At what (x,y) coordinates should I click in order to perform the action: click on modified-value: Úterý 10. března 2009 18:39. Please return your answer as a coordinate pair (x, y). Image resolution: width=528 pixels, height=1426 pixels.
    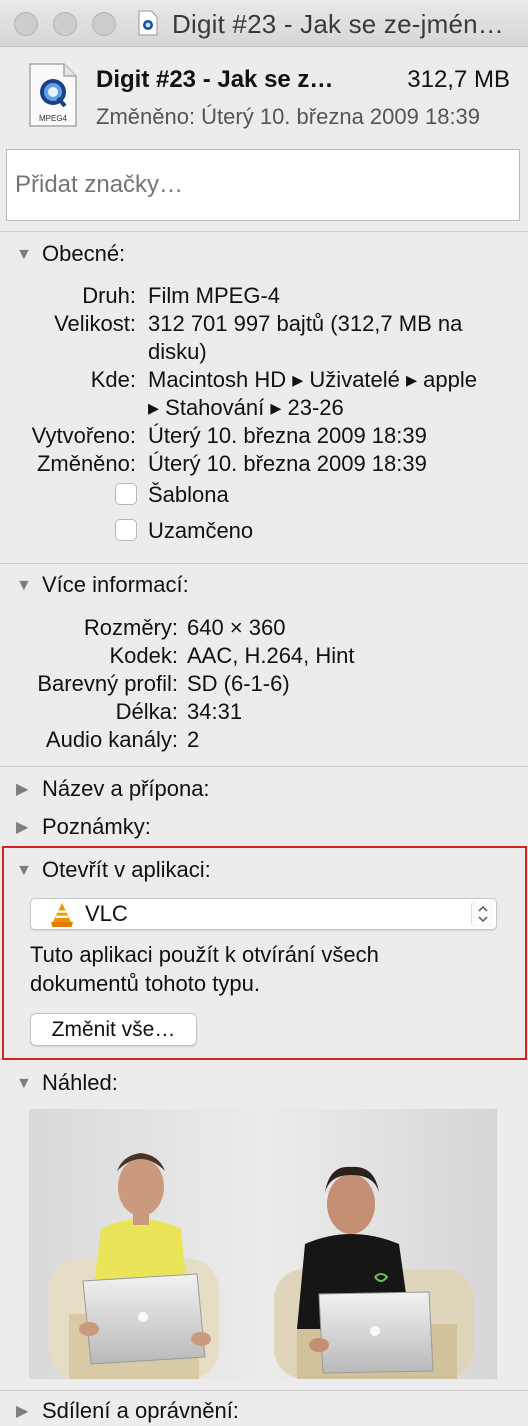
    Looking at the image, I should click on (287, 463).